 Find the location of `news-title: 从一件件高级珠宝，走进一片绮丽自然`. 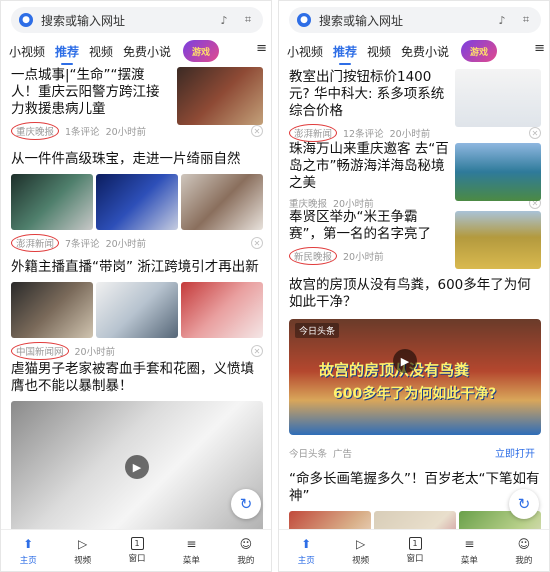

news-title: 从一件件高级珠宝，走进一片绮丽自然 is located at coordinates (126, 159).